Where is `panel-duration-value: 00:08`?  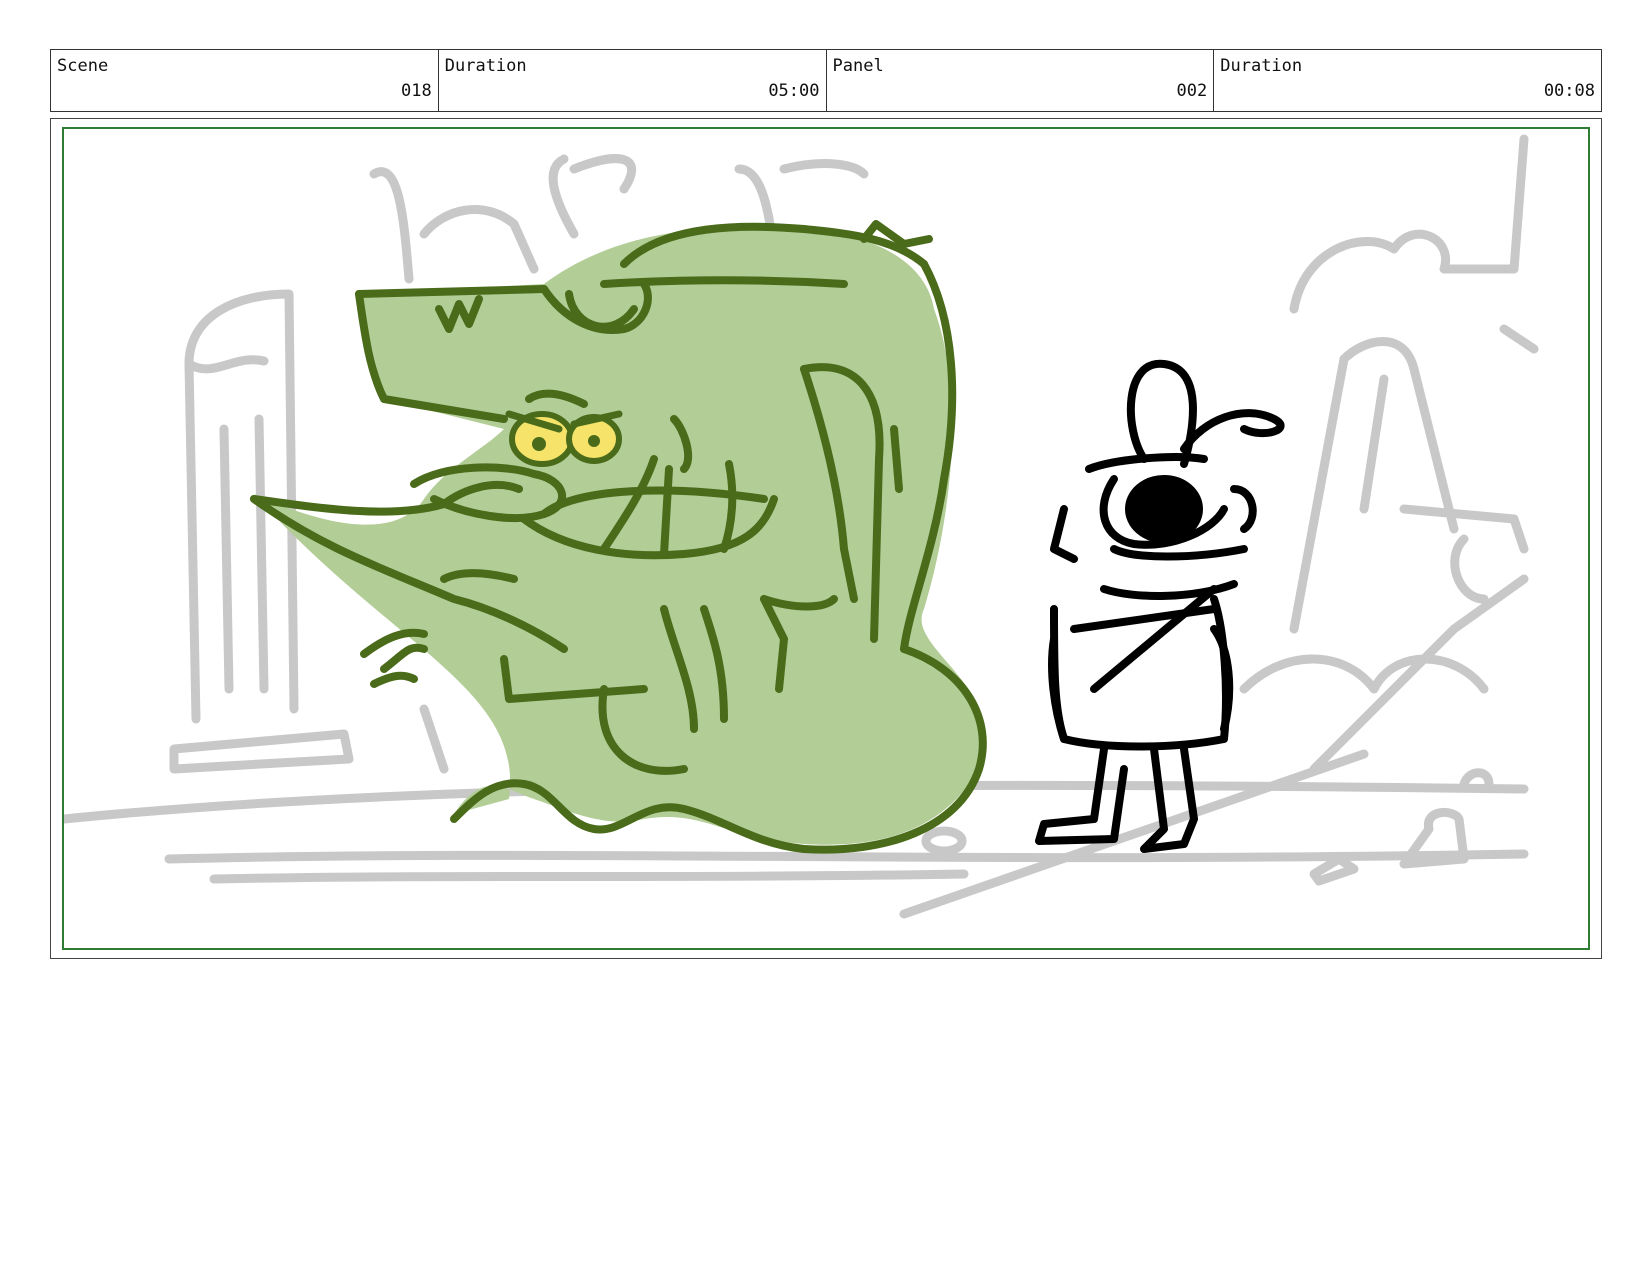
panel-duration-value: 00:08 is located at coordinates (1569, 91).